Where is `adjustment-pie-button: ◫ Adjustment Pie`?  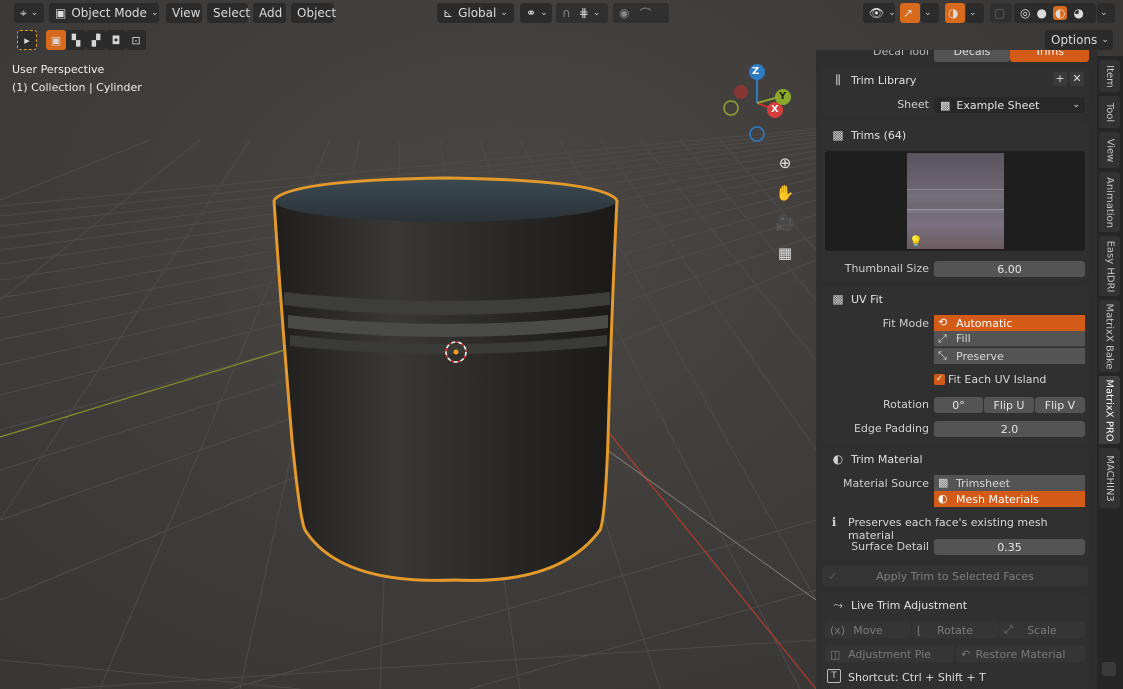 adjustment-pie-button: ◫ Adjustment Pie is located at coordinates (889, 654).